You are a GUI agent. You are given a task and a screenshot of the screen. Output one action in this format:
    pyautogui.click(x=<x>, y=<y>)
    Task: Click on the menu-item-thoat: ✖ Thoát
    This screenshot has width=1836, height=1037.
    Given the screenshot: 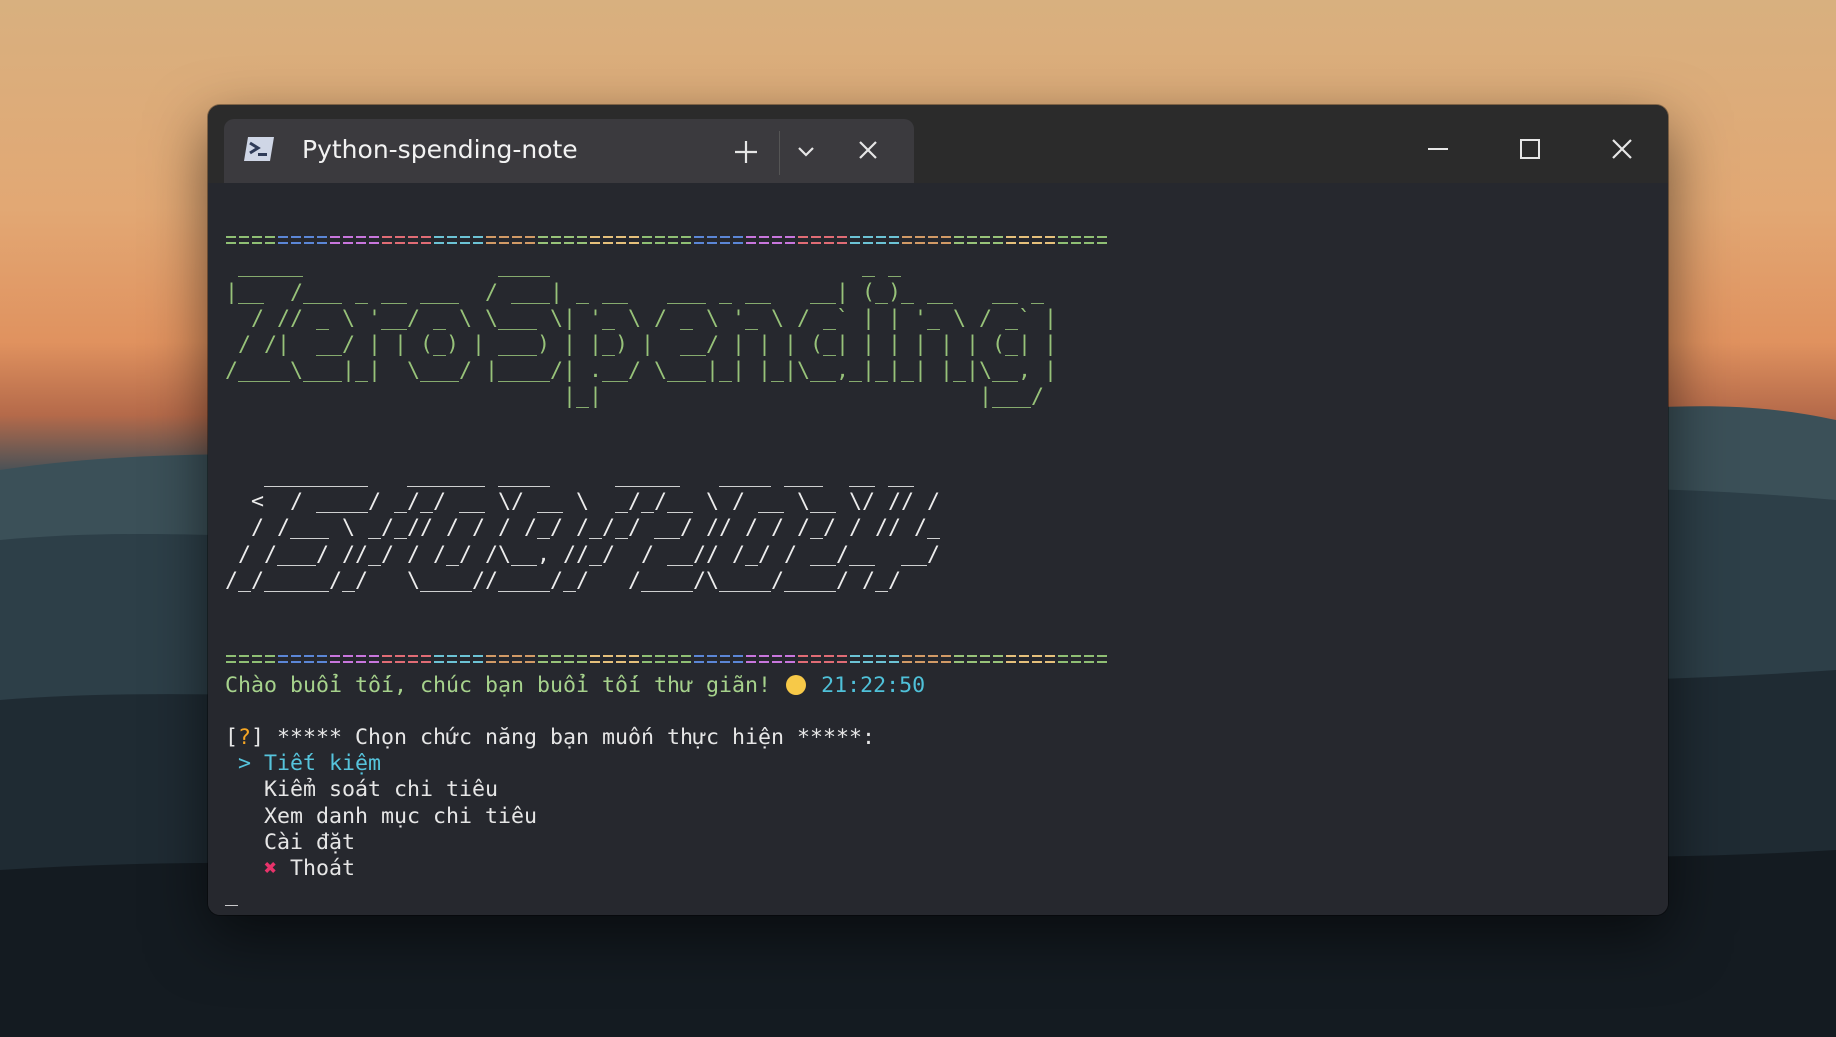 What is the action you would take?
    pyautogui.click(x=309, y=868)
    